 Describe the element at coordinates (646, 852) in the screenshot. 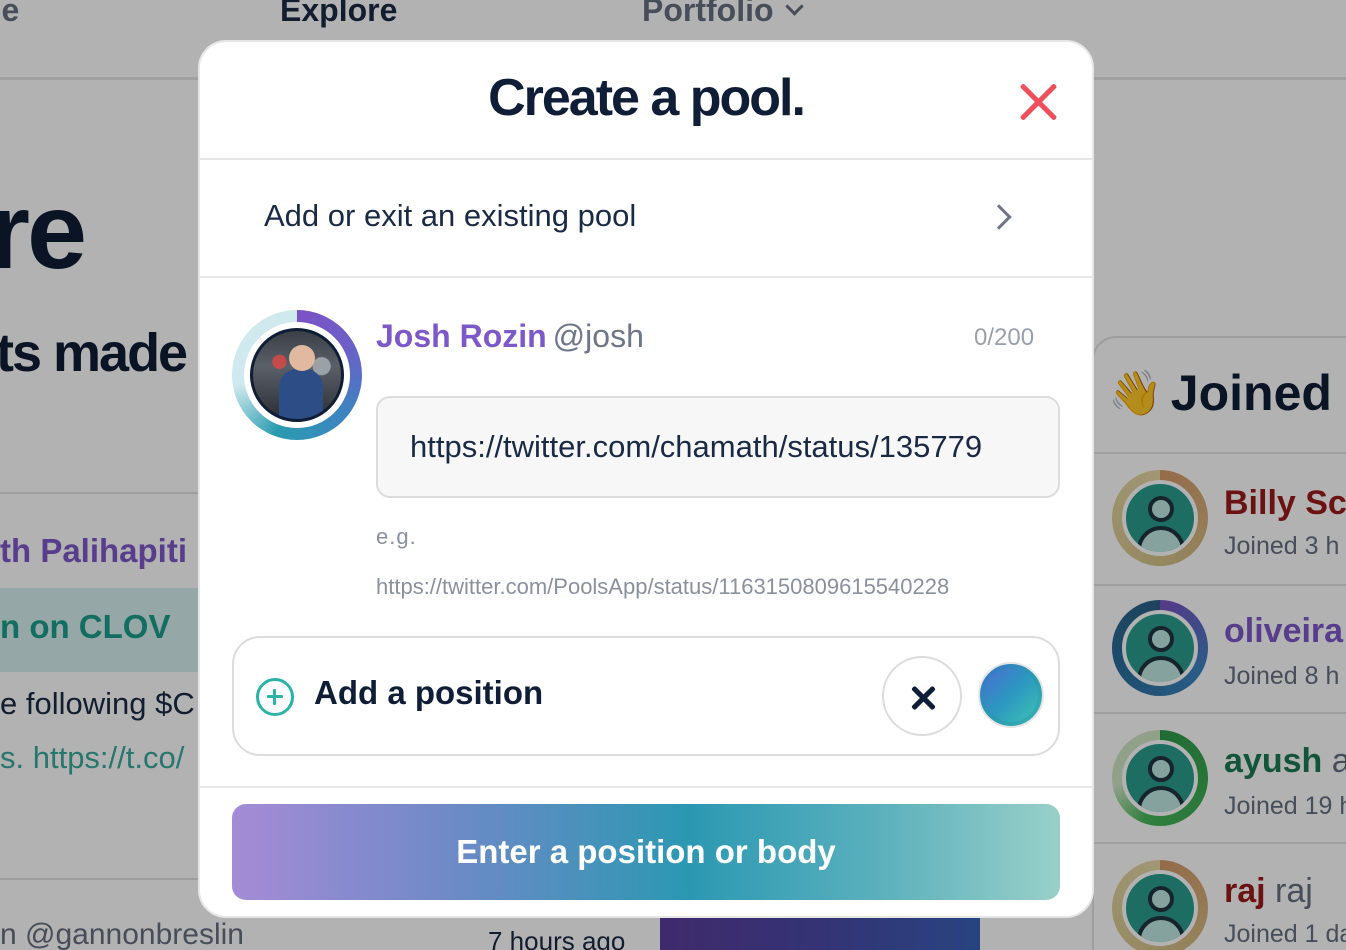

I see `submit-button: Enter a position or body` at that location.